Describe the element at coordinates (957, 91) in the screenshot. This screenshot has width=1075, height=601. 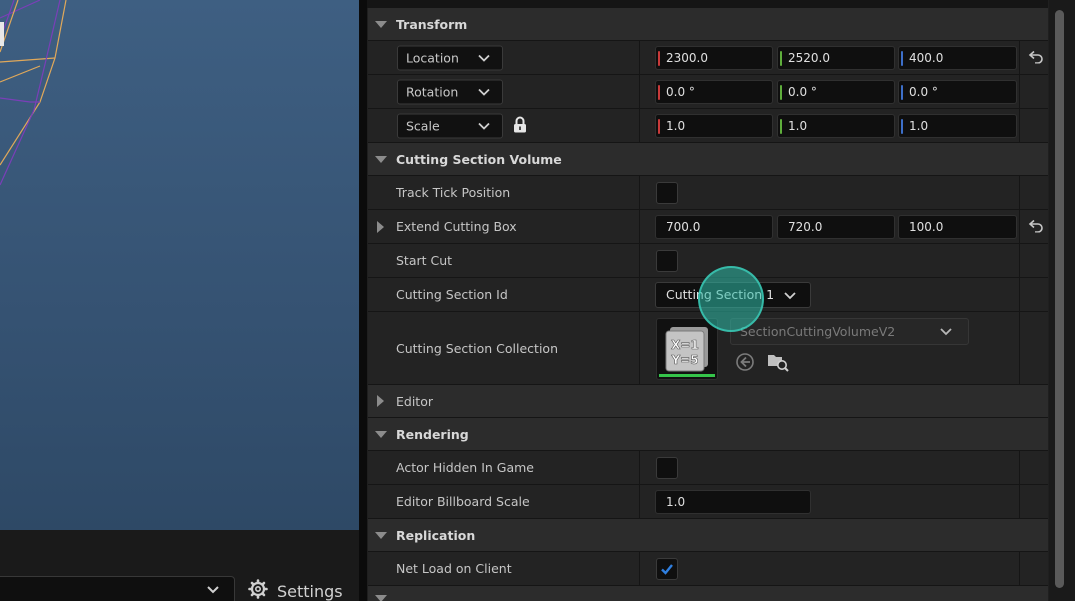
I see `rotation-z-field: 0.0 °` at that location.